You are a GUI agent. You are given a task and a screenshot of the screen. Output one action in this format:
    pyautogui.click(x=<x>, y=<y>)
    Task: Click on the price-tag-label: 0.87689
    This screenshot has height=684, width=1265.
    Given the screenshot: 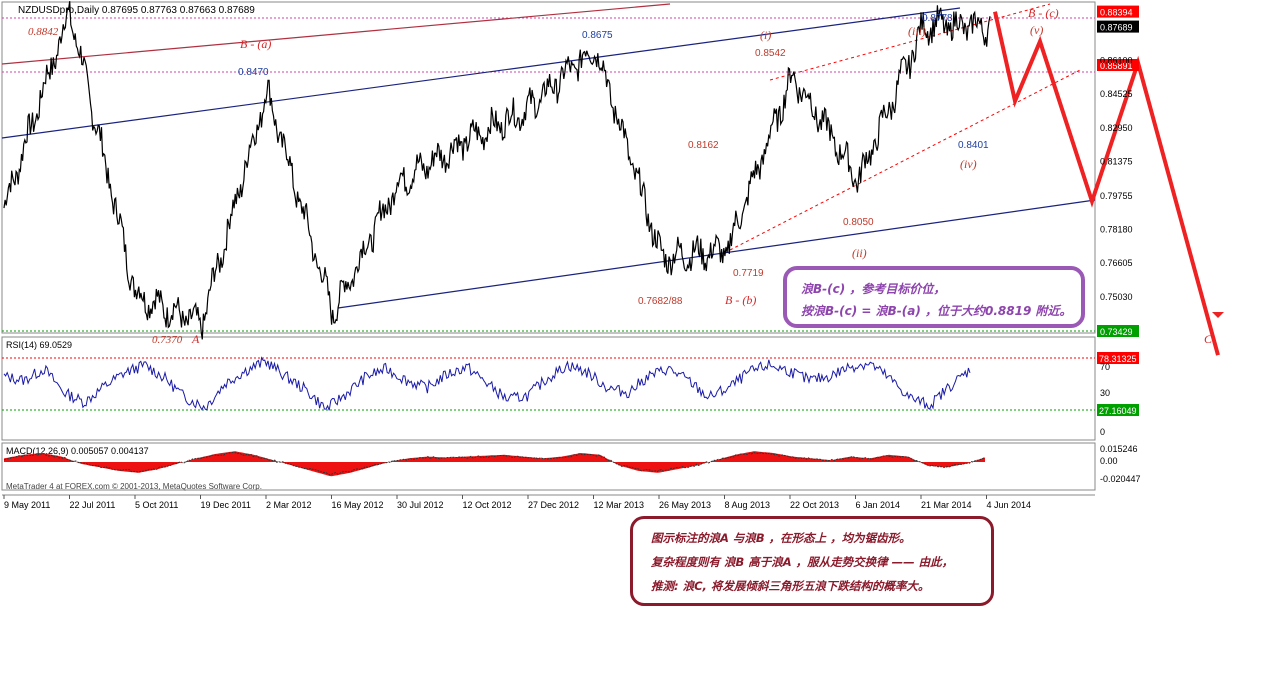 What is the action you would take?
    pyautogui.click(x=1116, y=28)
    